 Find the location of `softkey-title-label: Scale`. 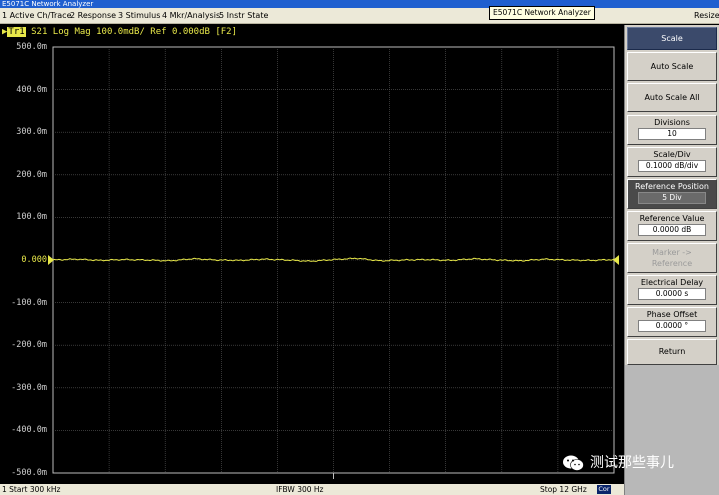

softkey-title-label: Scale is located at coordinates (672, 38).